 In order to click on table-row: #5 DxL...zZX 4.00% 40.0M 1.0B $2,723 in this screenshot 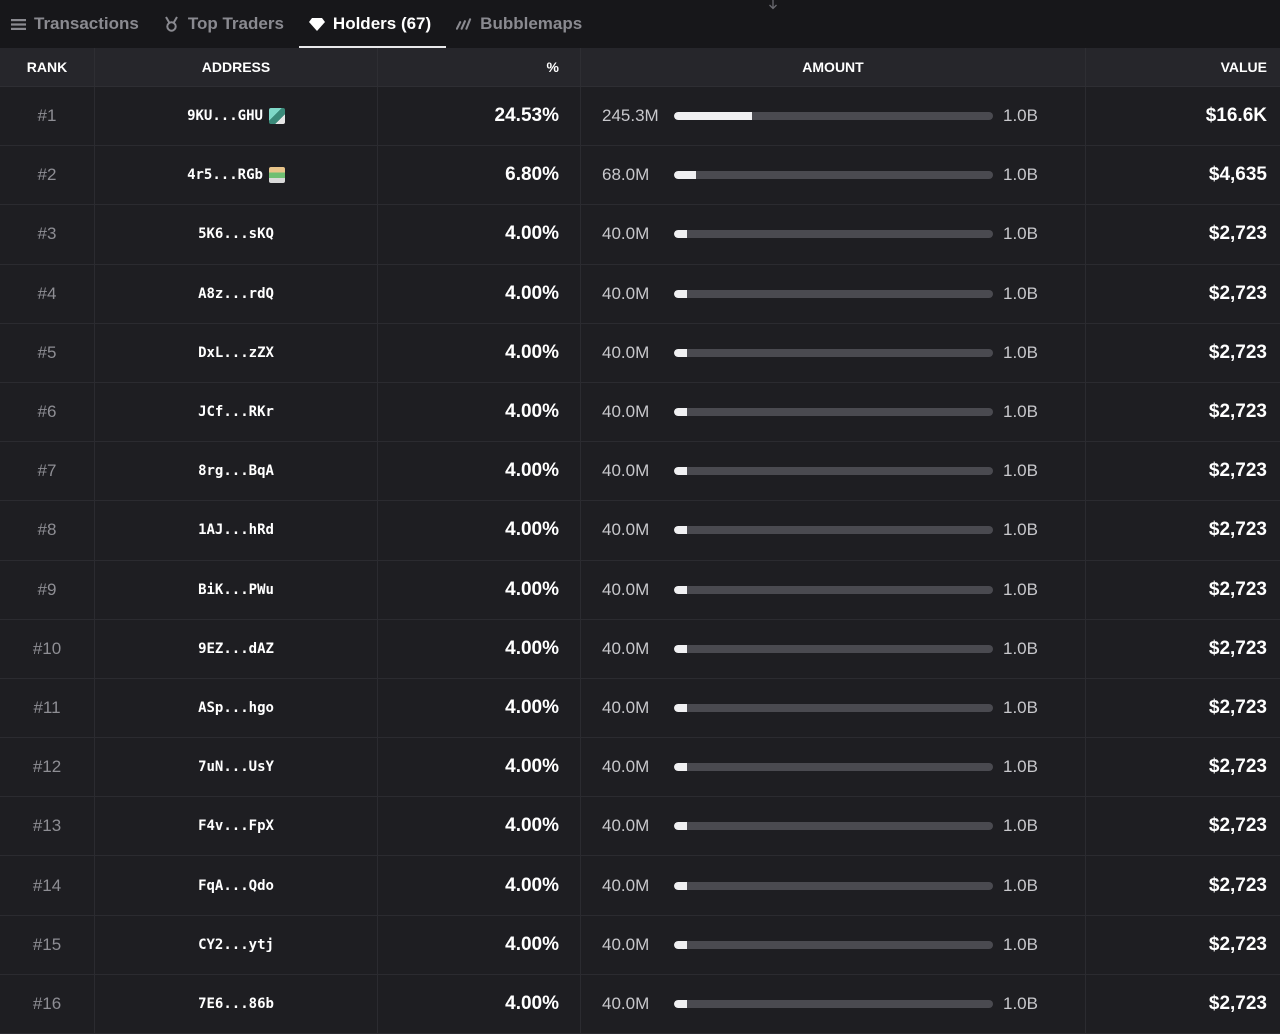, I will do `click(640, 353)`.